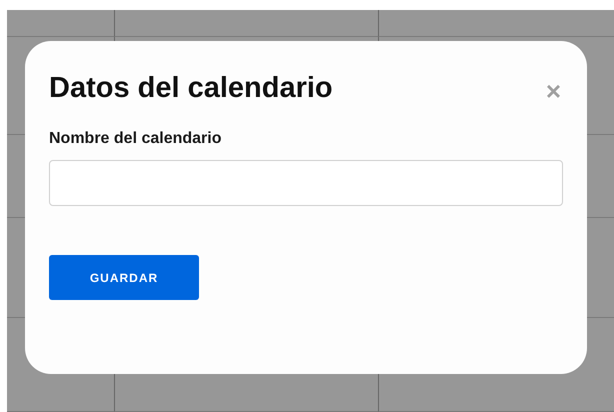 Image resolution: width=614 pixels, height=412 pixels. What do you see at coordinates (135, 139) in the screenshot?
I see `field-label: Nombre del calendario` at bounding box center [135, 139].